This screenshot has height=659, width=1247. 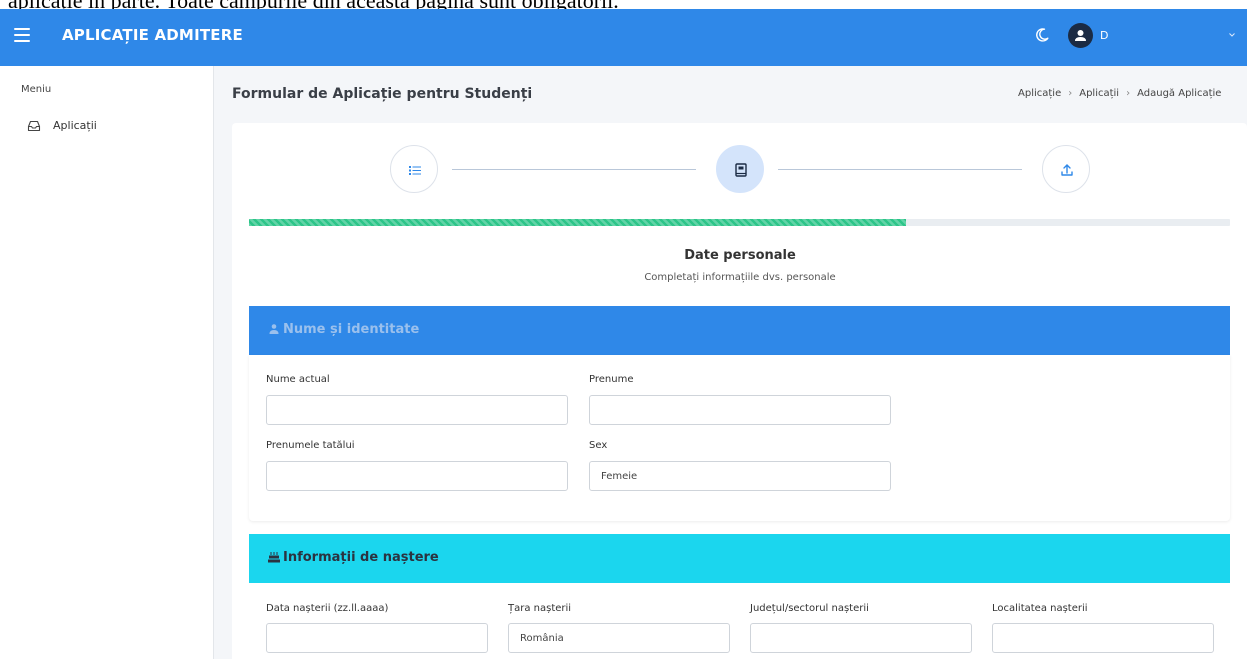 I want to click on section-title: Date personale, so click(x=740, y=255).